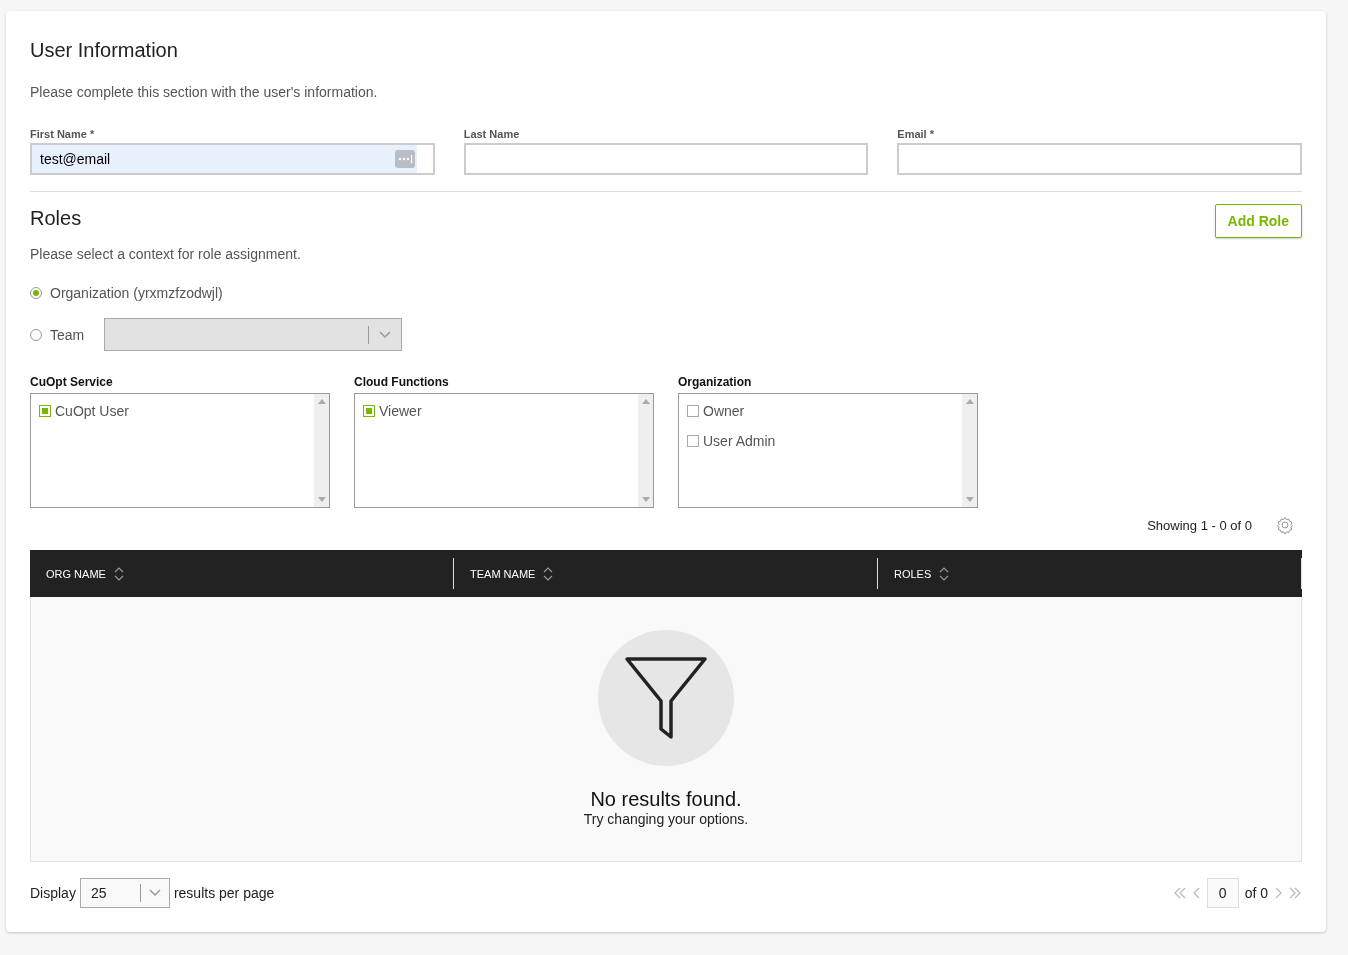 This screenshot has width=1348, height=955. I want to click on first-page-icon, so click(1179, 893).